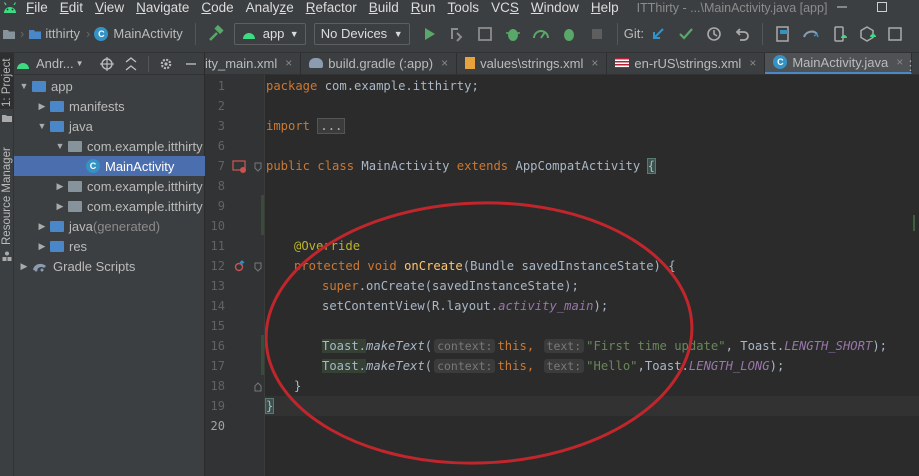 This screenshot has width=919, height=476. I want to click on run-config-dropdown: app ▼, so click(269, 33).